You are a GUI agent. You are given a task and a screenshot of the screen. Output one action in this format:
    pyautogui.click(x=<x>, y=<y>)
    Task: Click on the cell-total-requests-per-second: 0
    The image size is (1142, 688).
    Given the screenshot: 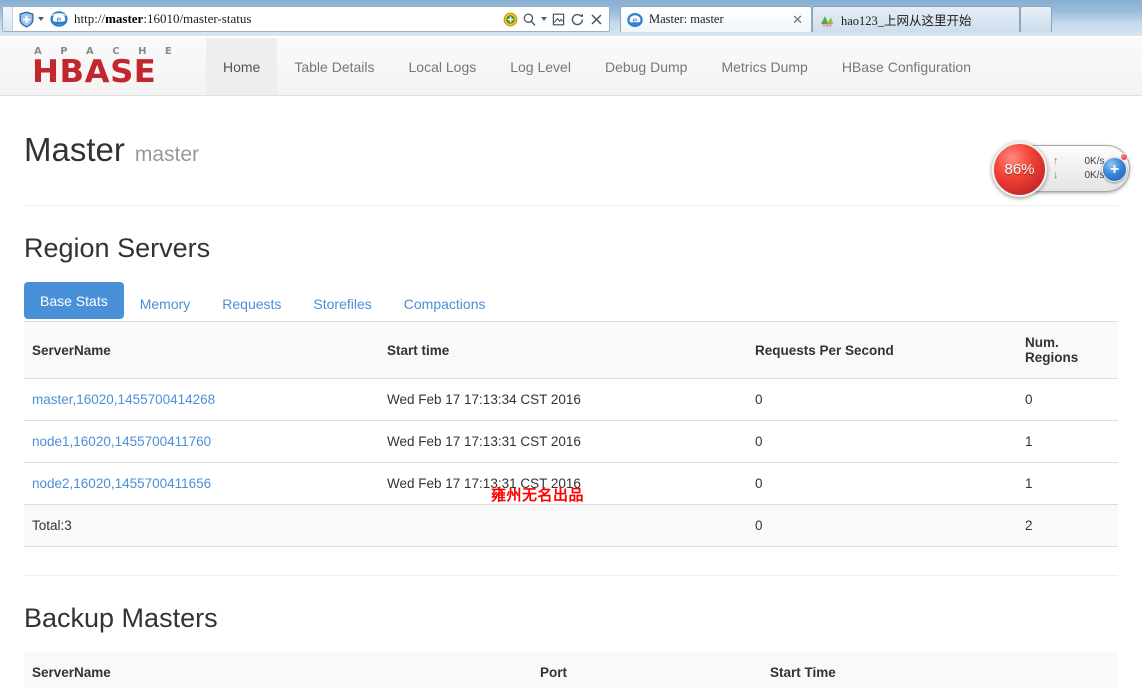 What is the action you would take?
    pyautogui.click(x=882, y=525)
    